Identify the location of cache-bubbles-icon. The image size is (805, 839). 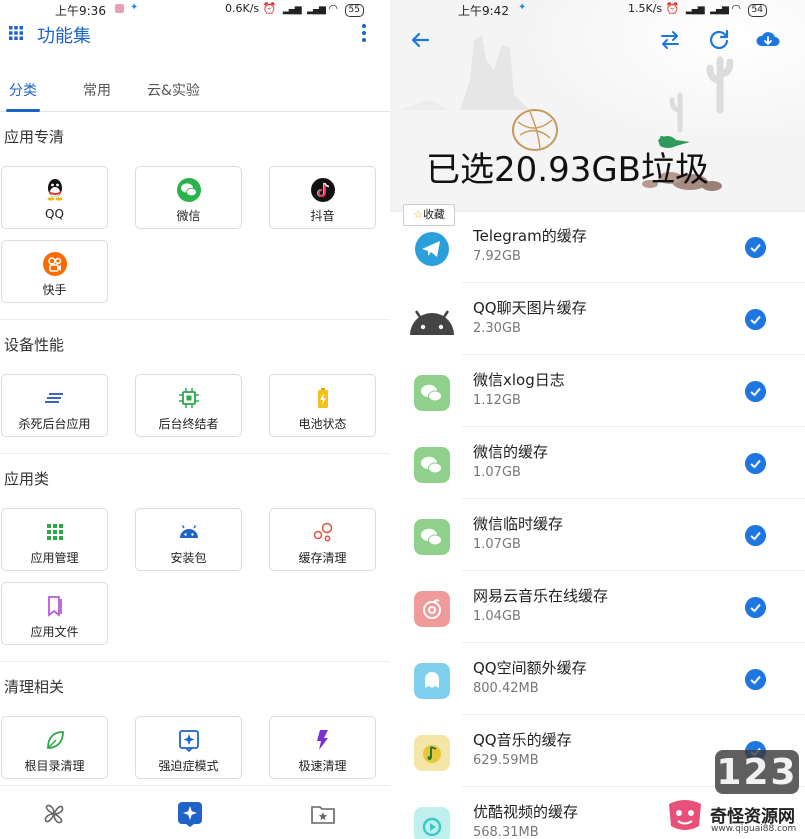
(323, 532).